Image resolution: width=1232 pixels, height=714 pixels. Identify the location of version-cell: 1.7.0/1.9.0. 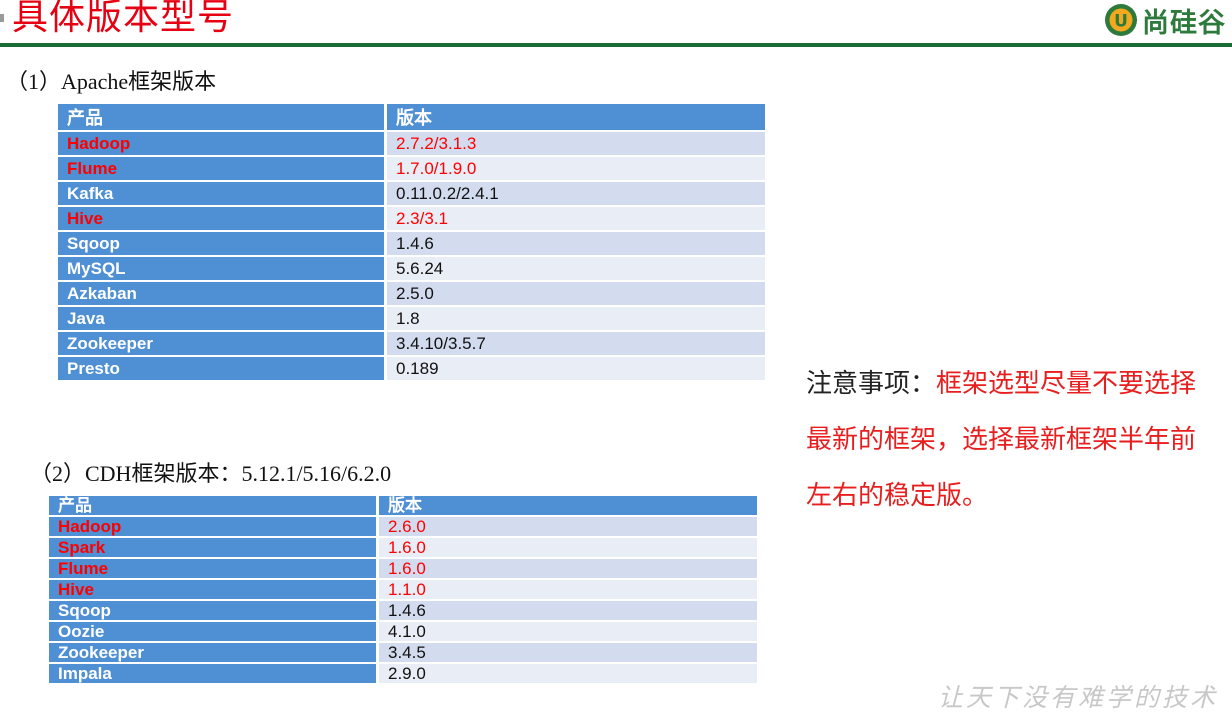
(575, 168).